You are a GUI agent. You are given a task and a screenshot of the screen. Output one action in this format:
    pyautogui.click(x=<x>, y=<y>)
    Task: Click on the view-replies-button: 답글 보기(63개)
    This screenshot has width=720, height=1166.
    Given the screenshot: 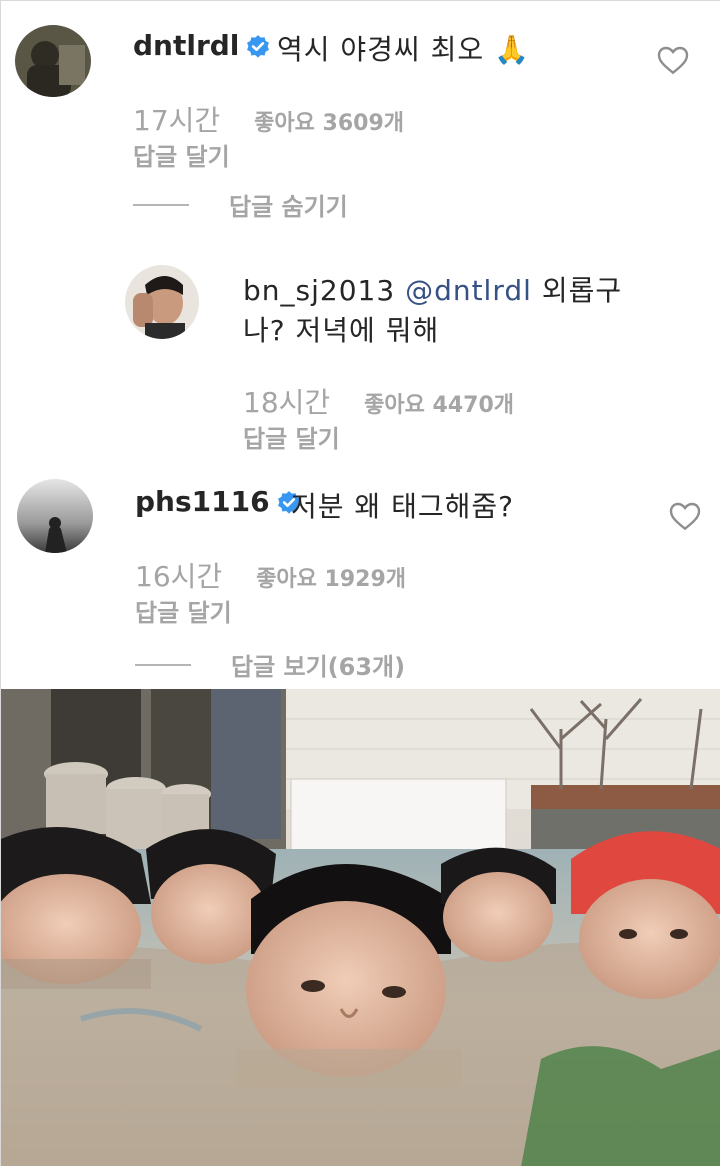 What is the action you would take?
    pyautogui.click(x=270, y=664)
    